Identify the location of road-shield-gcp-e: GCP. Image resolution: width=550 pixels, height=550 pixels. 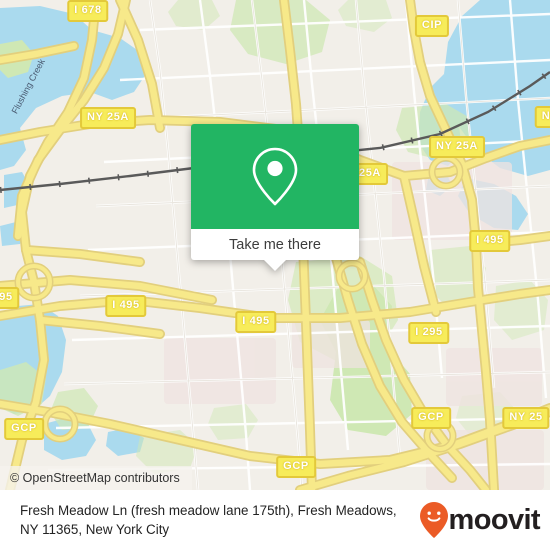
(431, 418).